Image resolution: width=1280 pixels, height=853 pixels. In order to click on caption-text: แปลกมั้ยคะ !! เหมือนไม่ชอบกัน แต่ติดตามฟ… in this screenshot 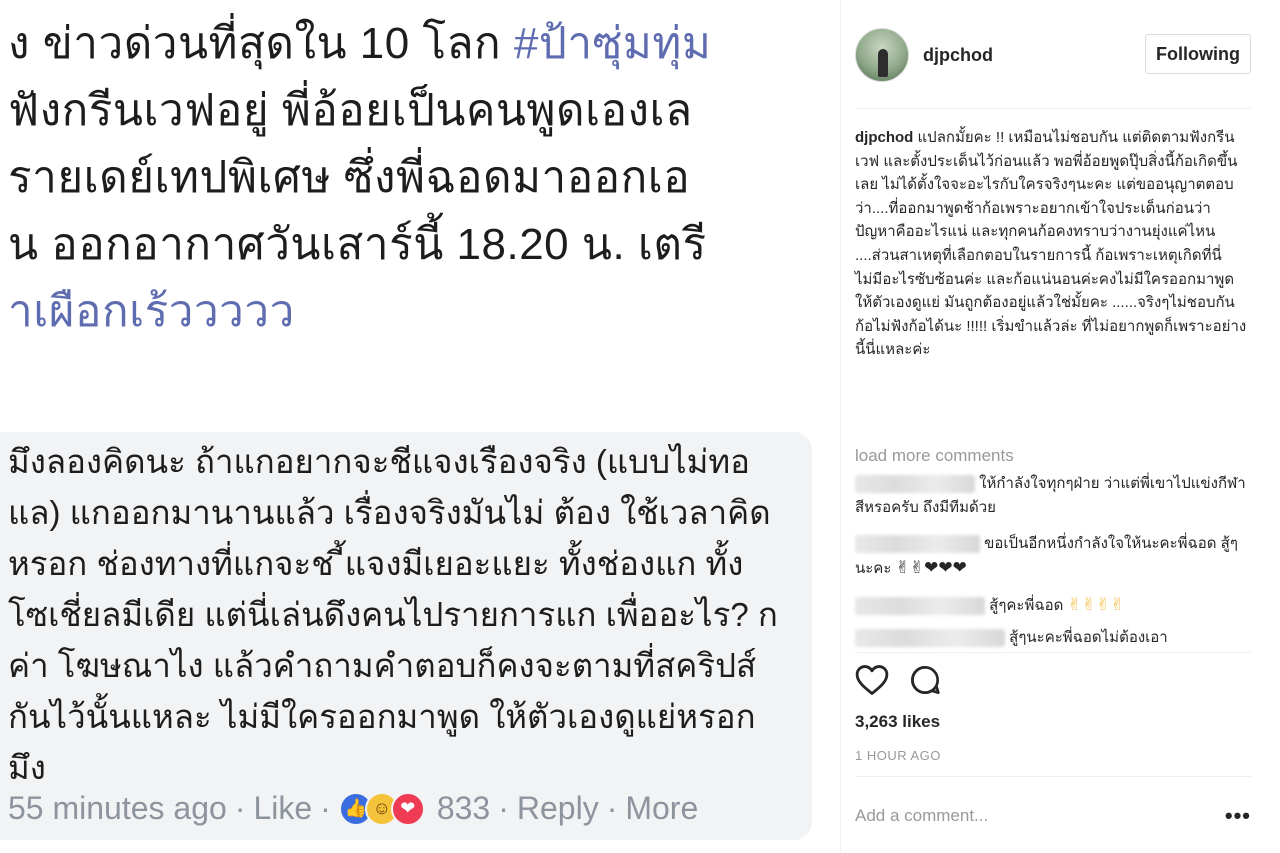, I will do `click(1051, 244)`.